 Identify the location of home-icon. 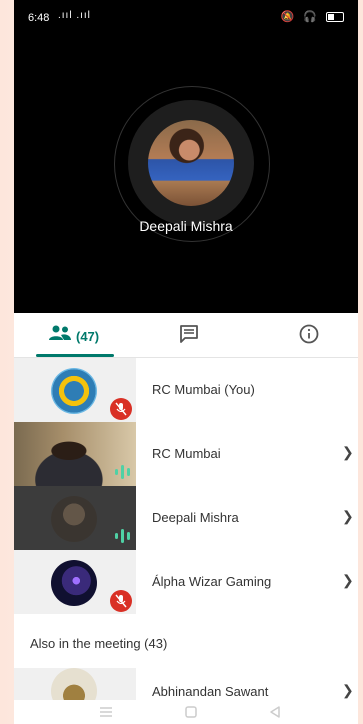
(191, 712).